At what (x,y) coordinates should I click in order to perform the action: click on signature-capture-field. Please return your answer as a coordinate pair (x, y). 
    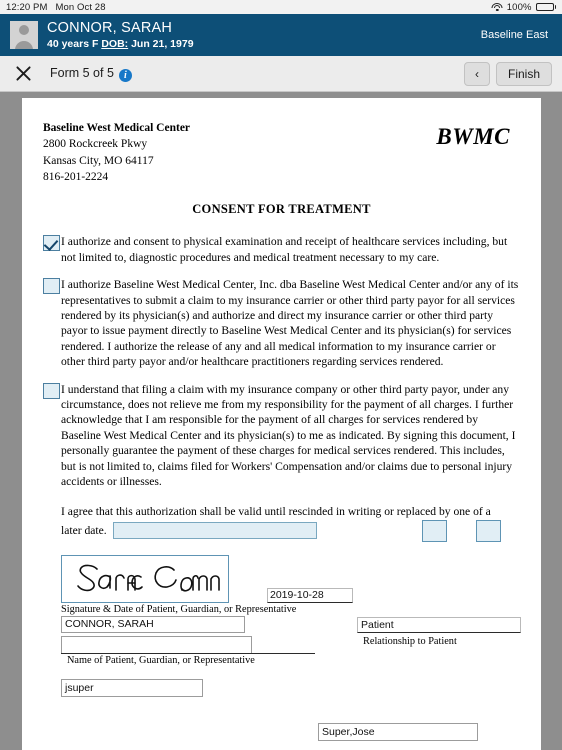
    Looking at the image, I should click on (145, 578).